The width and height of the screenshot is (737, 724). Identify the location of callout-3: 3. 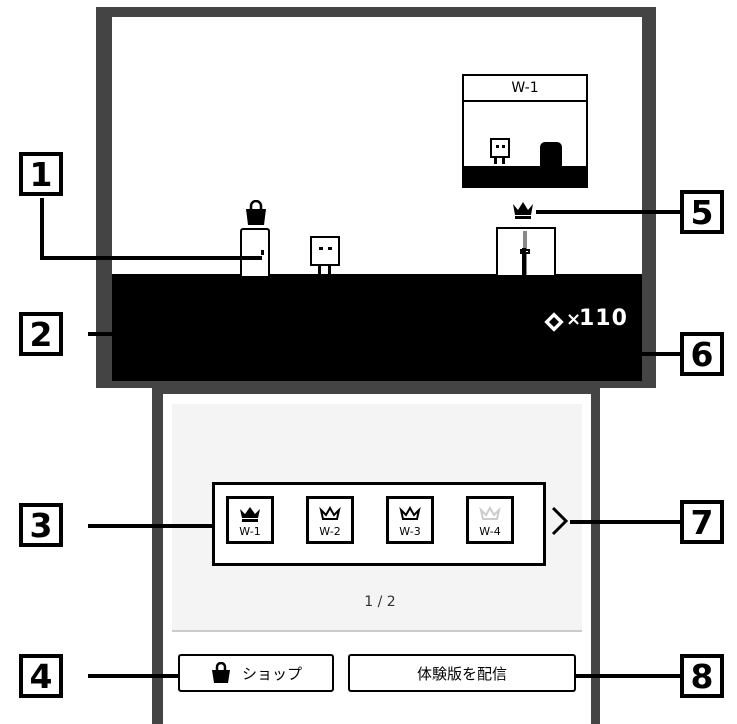
(41, 525).